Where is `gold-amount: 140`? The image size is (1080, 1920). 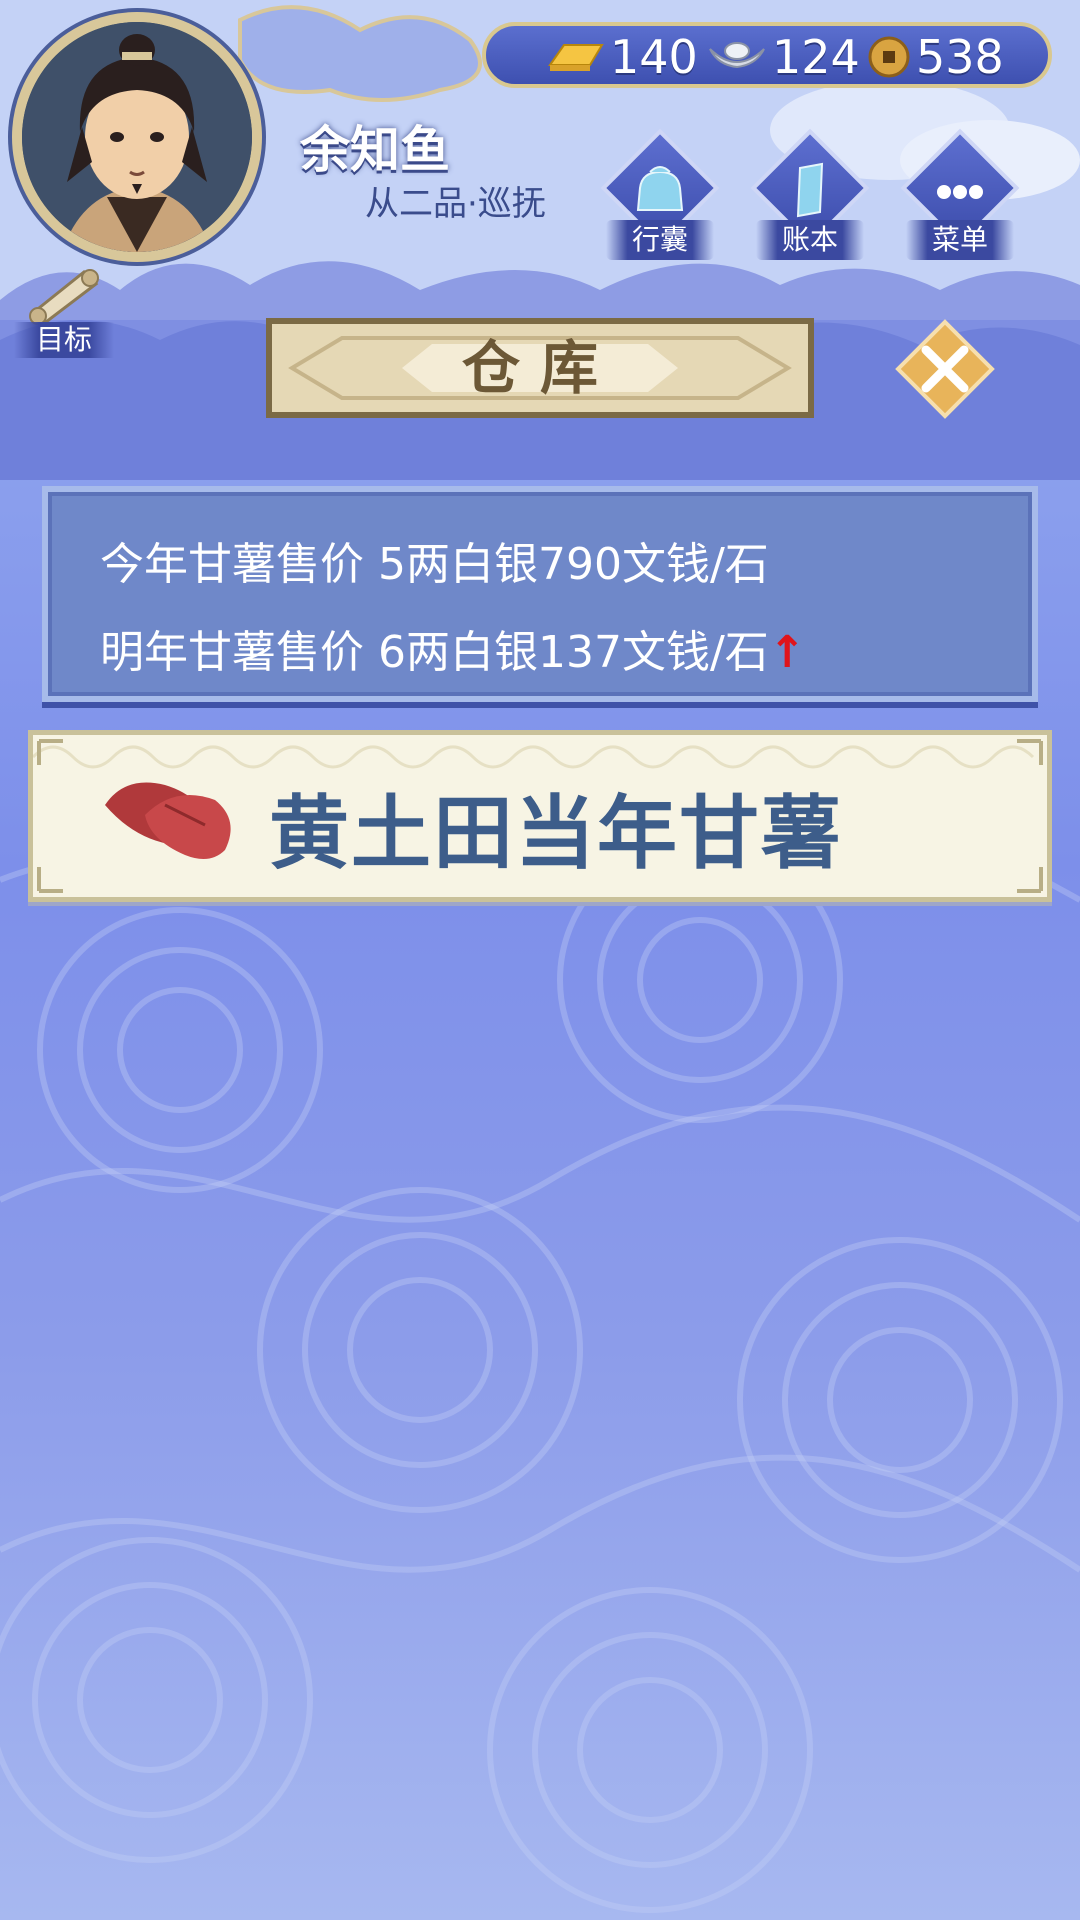 gold-amount: 140 is located at coordinates (654, 57).